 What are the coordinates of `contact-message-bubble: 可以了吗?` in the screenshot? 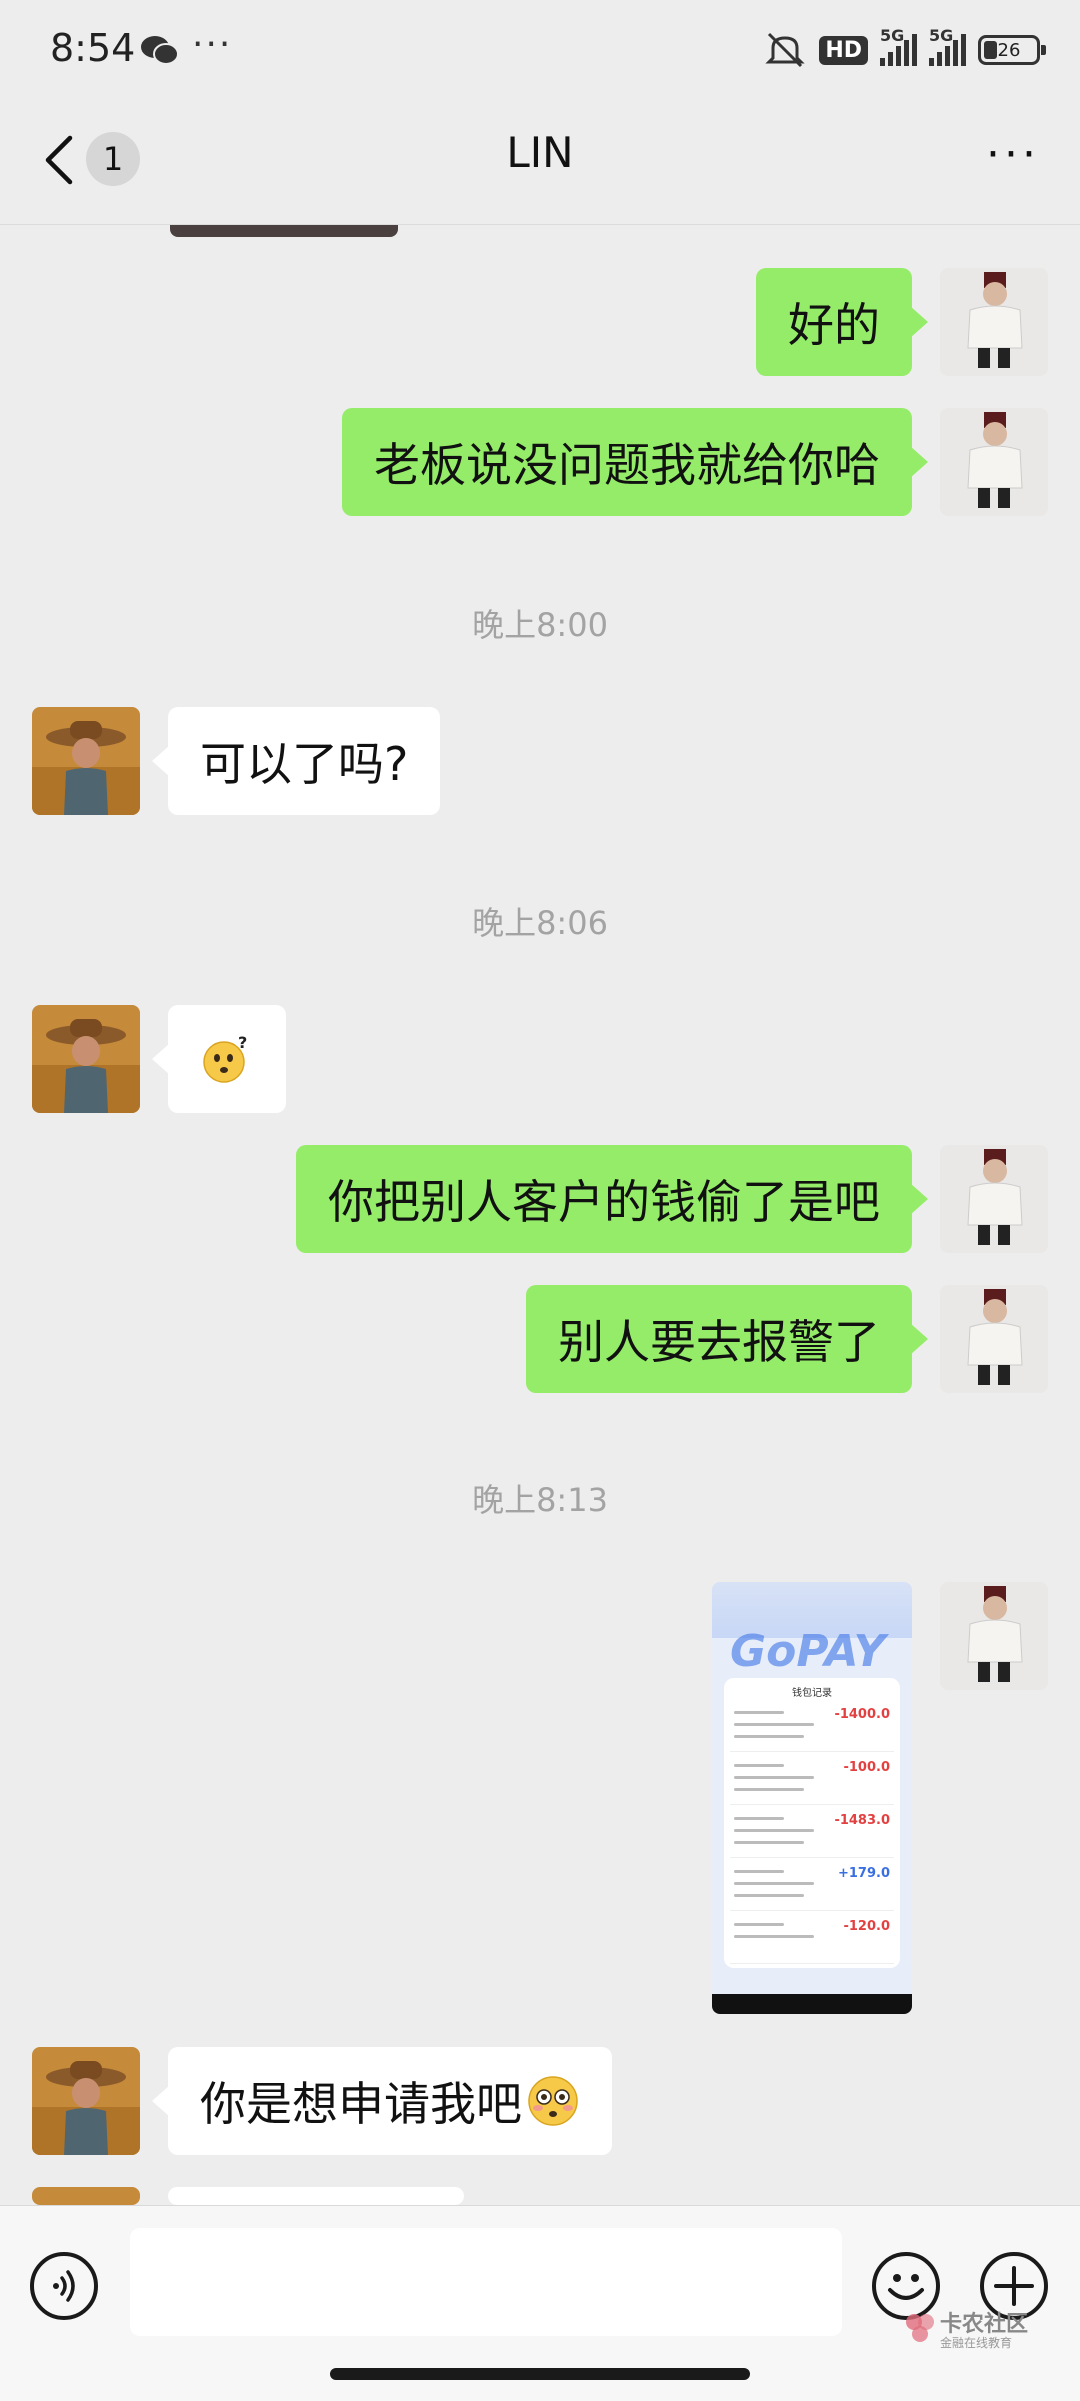 It's located at (296, 761).